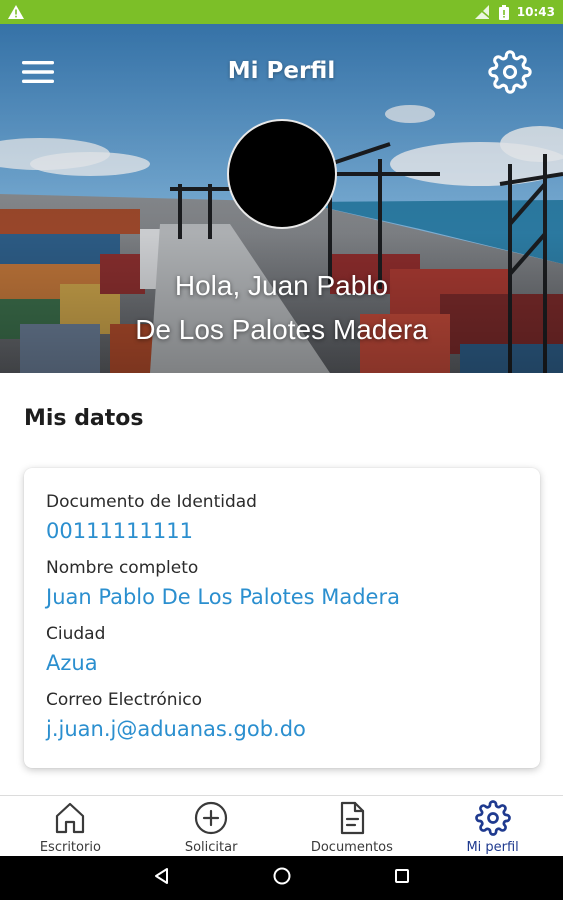  I want to click on signal-off-icon, so click(482, 12).